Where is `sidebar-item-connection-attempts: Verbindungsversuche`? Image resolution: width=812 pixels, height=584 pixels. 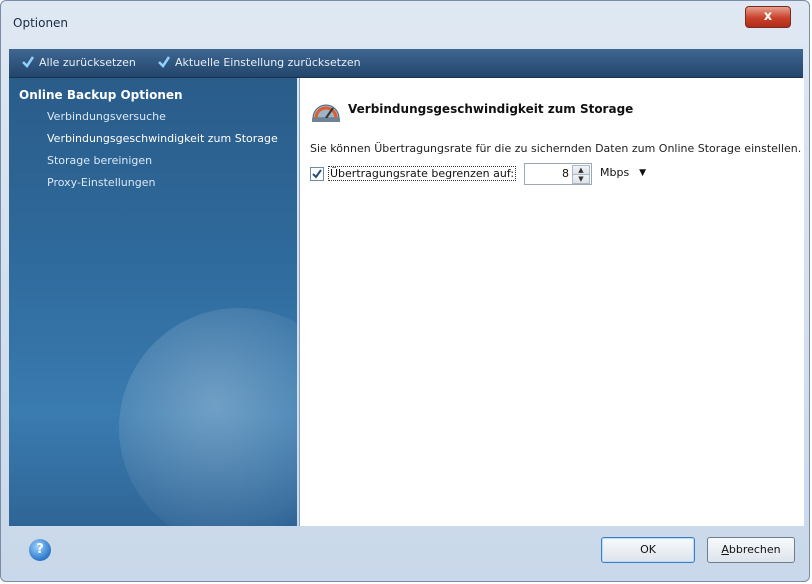 sidebar-item-connection-attempts: Verbindungsversuche is located at coordinates (106, 116).